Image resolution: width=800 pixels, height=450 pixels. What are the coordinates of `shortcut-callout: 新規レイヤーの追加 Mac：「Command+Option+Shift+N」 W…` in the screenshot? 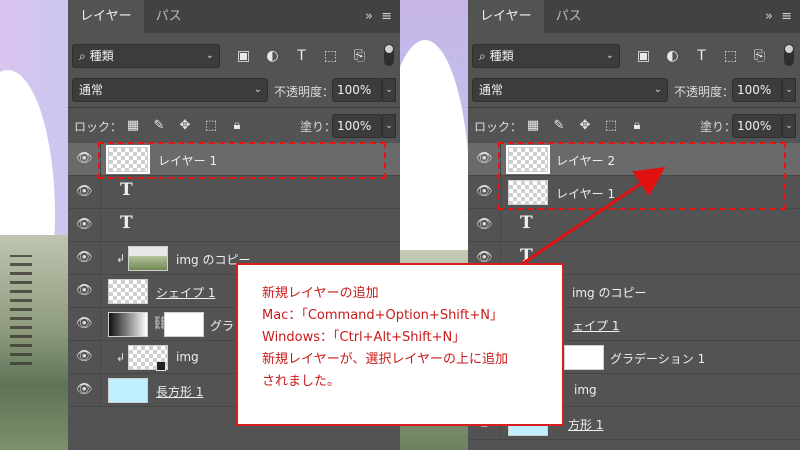 It's located at (400, 344).